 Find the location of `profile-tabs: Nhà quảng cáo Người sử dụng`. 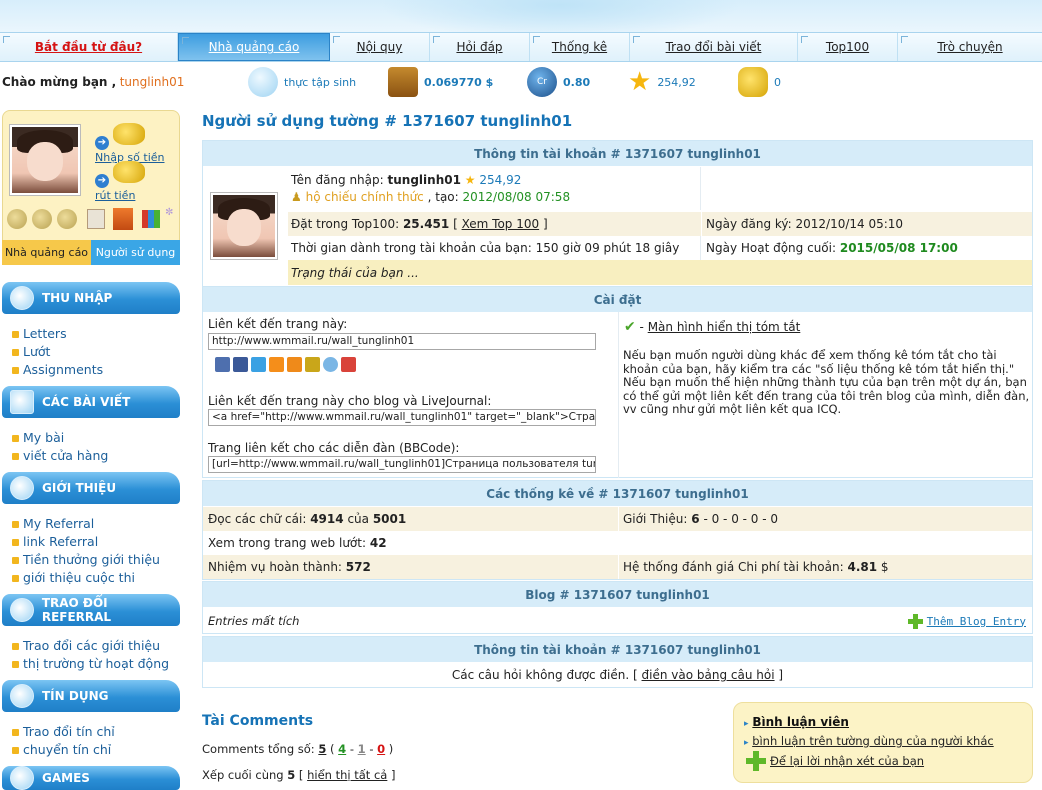

profile-tabs: Nhà quảng cáo Người sử dụng is located at coordinates (91, 252).